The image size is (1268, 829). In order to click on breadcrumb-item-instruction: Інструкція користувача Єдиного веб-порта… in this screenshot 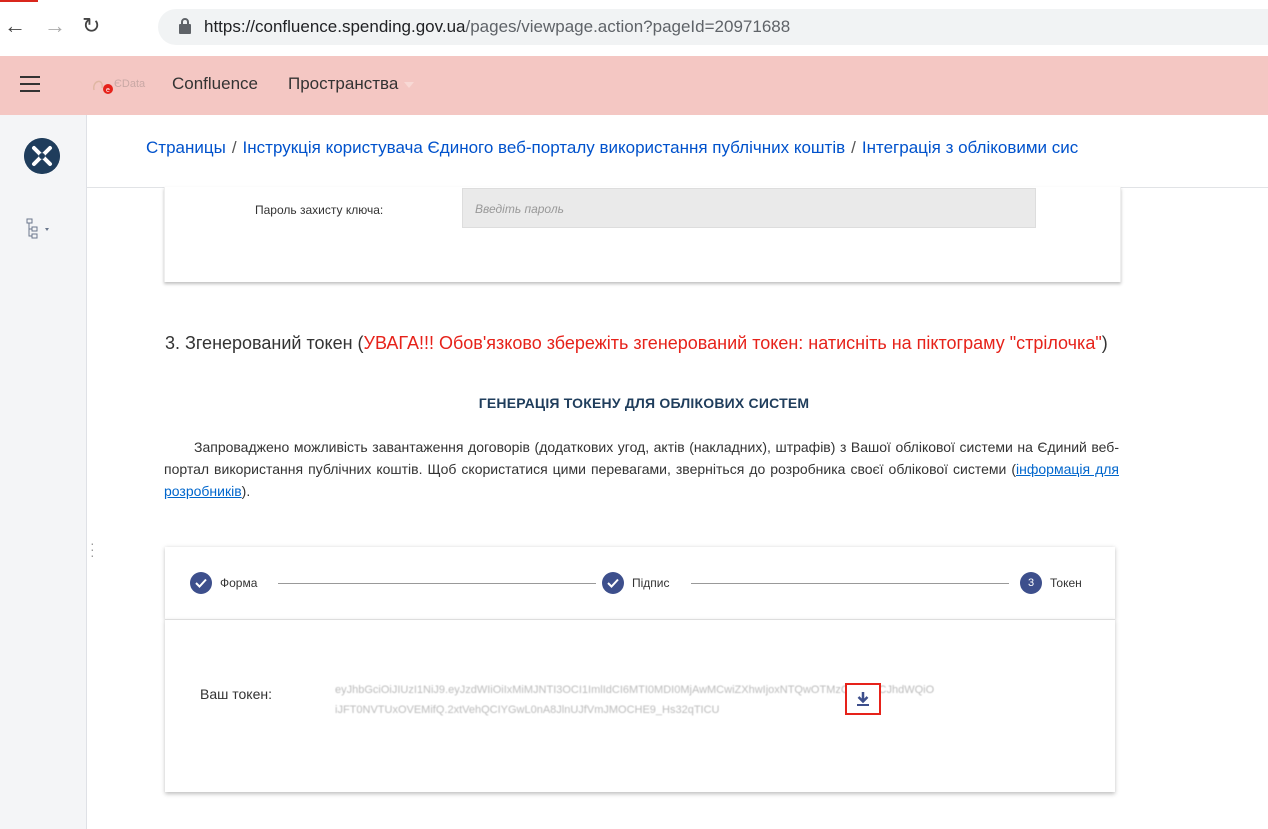, I will do `click(544, 147)`.